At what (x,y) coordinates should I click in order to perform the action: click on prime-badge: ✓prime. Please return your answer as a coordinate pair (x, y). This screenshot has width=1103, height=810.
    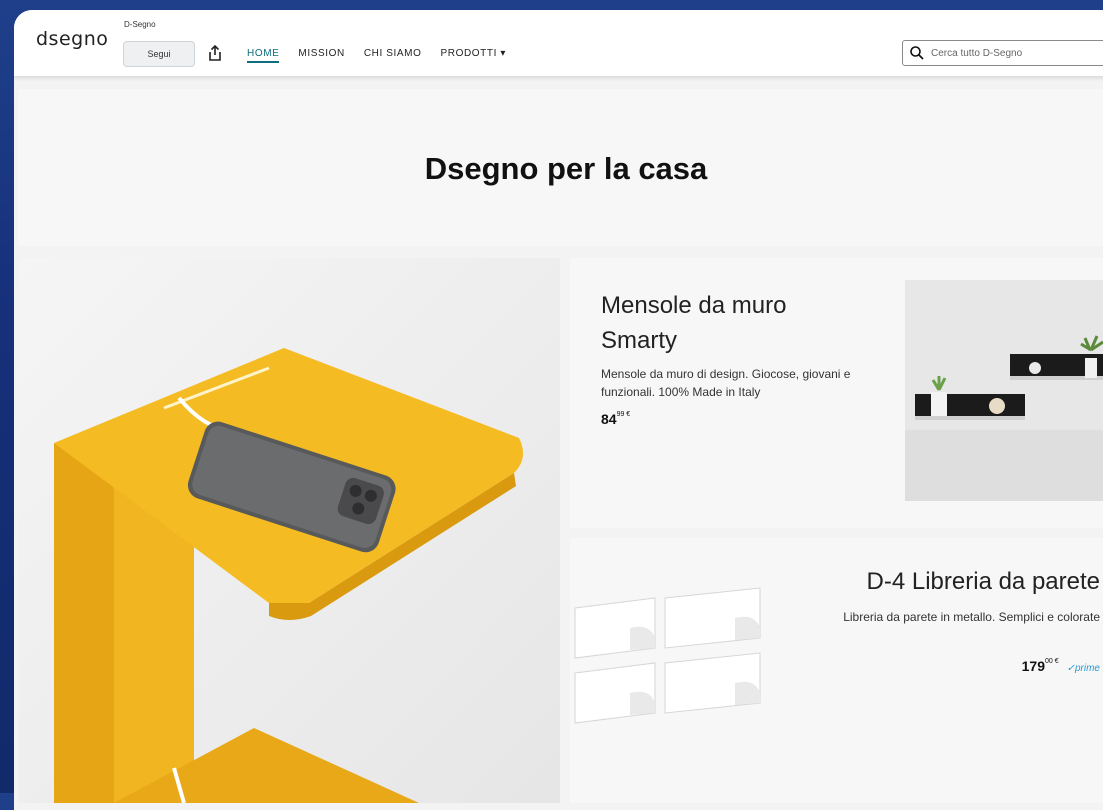
    Looking at the image, I should click on (1083, 668).